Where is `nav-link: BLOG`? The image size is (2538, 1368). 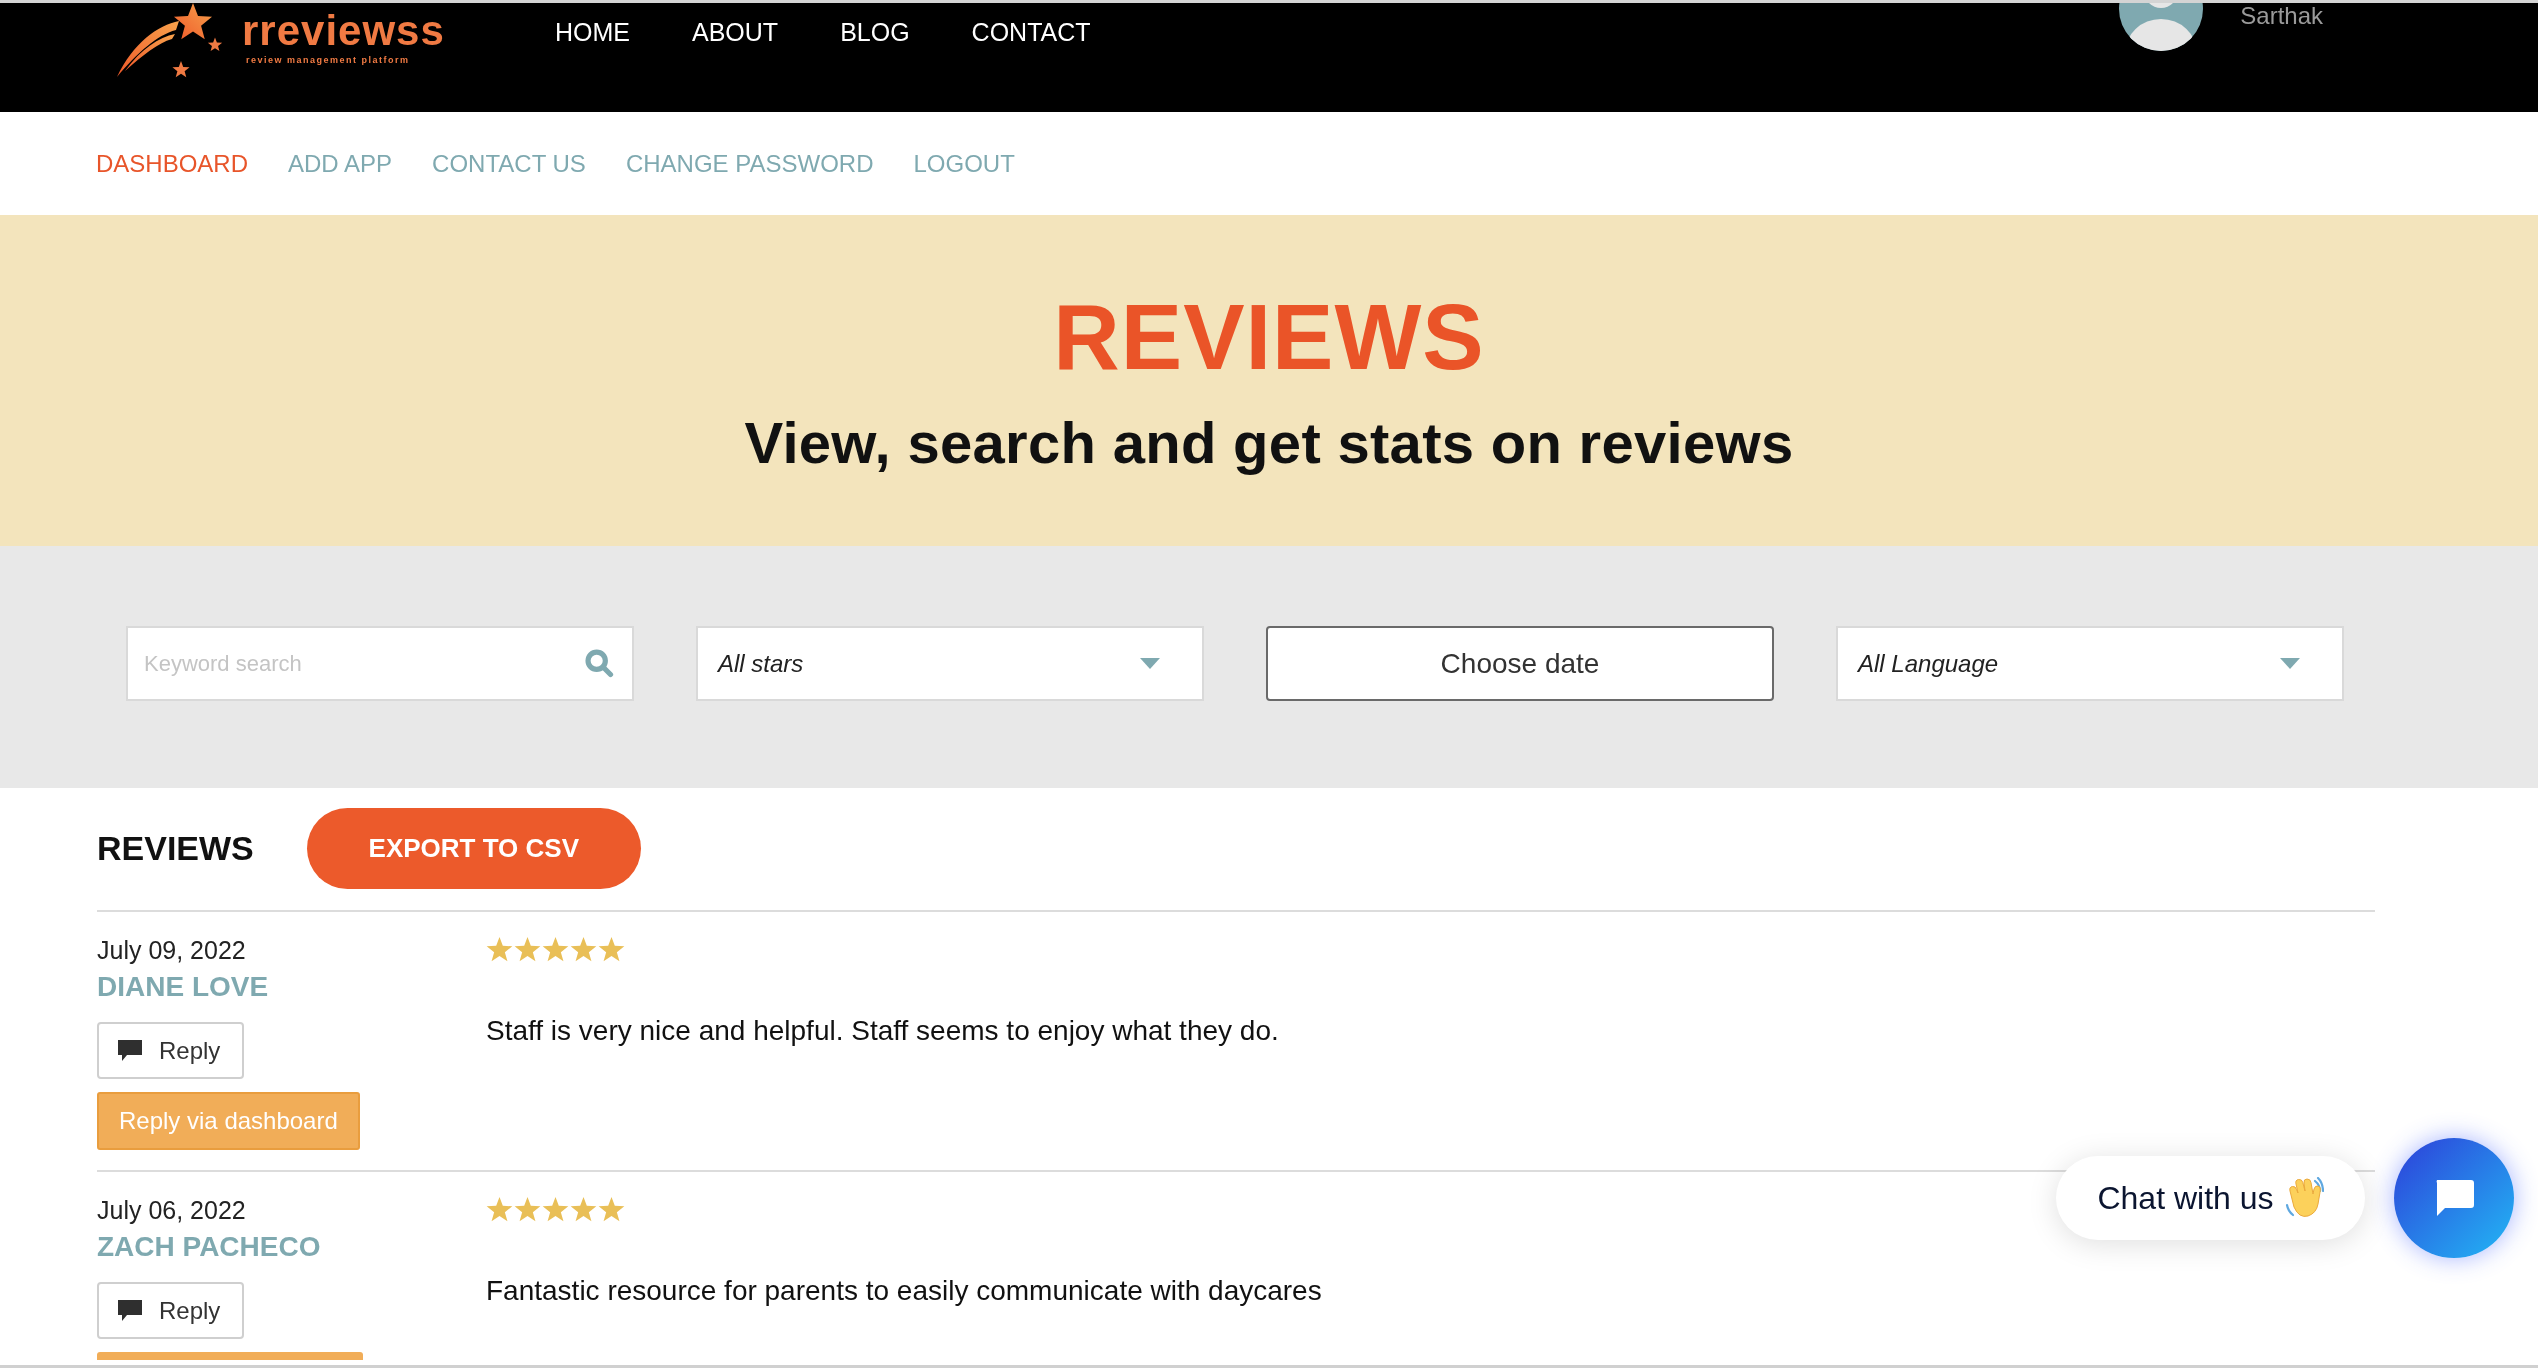
nav-link: BLOG is located at coordinates (875, 32).